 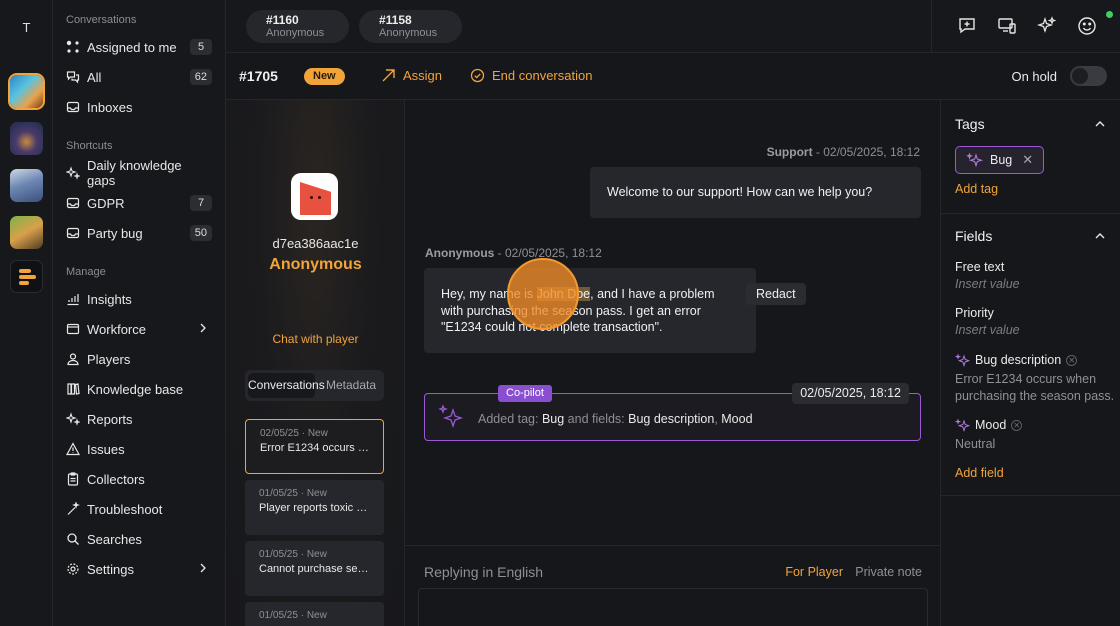 I want to click on sidebar-item-label: All, so click(x=94, y=77).